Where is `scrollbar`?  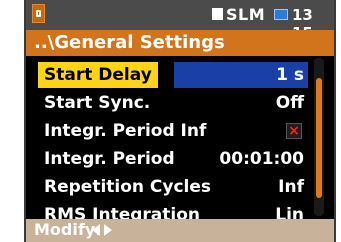
scrollbar is located at coordinates (319, 137).